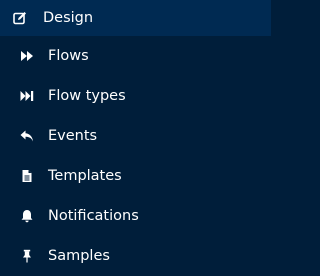 The image size is (320, 276). I want to click on bell-icon, so click(27, 216).